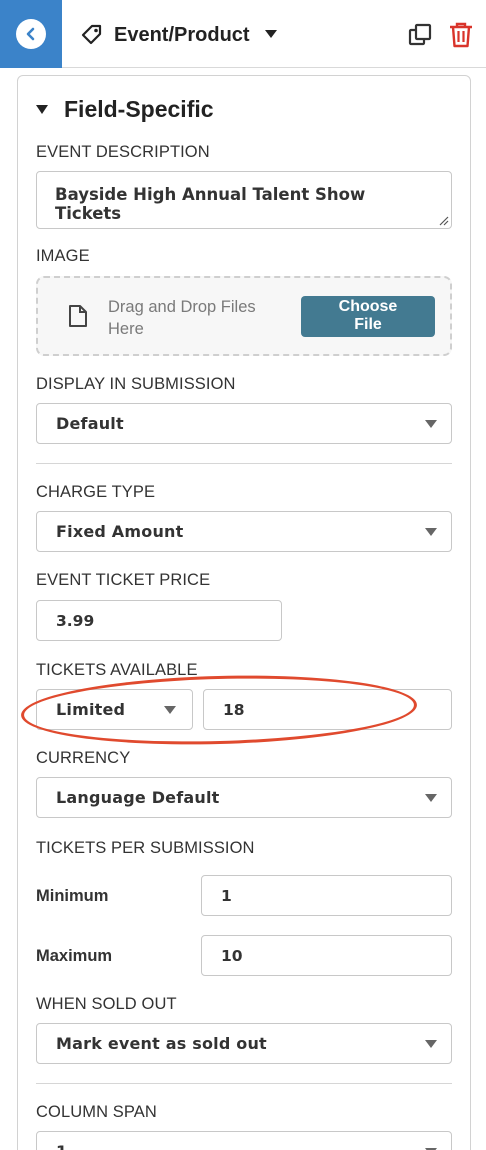 The image size is (486, 1150). Describe the element at coordinates (123, 152) in the screenshot. I see `event-description-label: EVENT DESCRIPTION` at that location.